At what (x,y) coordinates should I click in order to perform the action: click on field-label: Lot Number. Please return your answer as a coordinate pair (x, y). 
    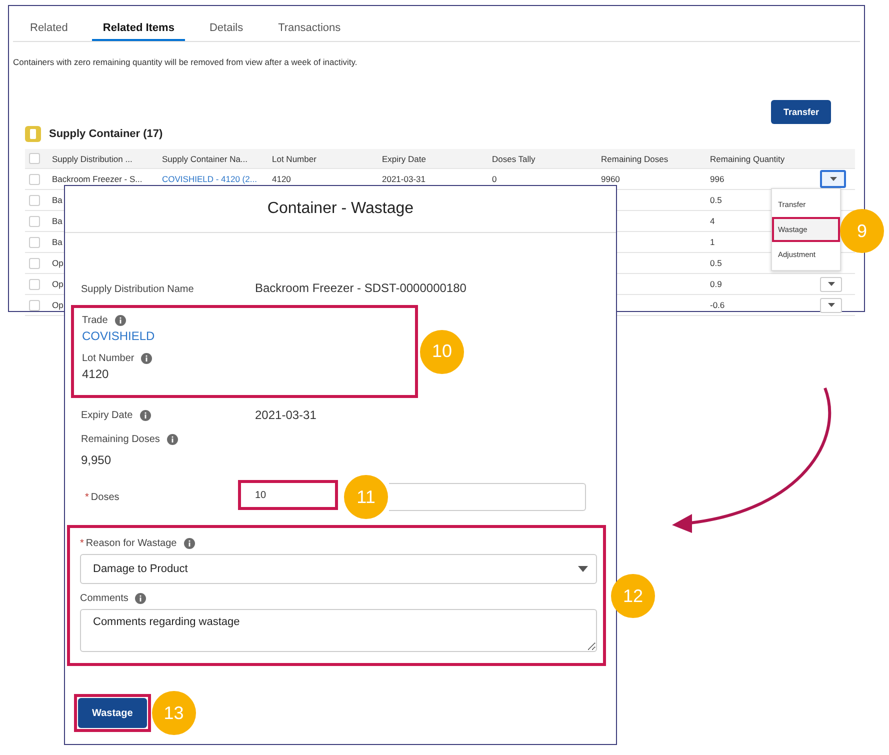
    Looking at the image, I should click on (108, 358).